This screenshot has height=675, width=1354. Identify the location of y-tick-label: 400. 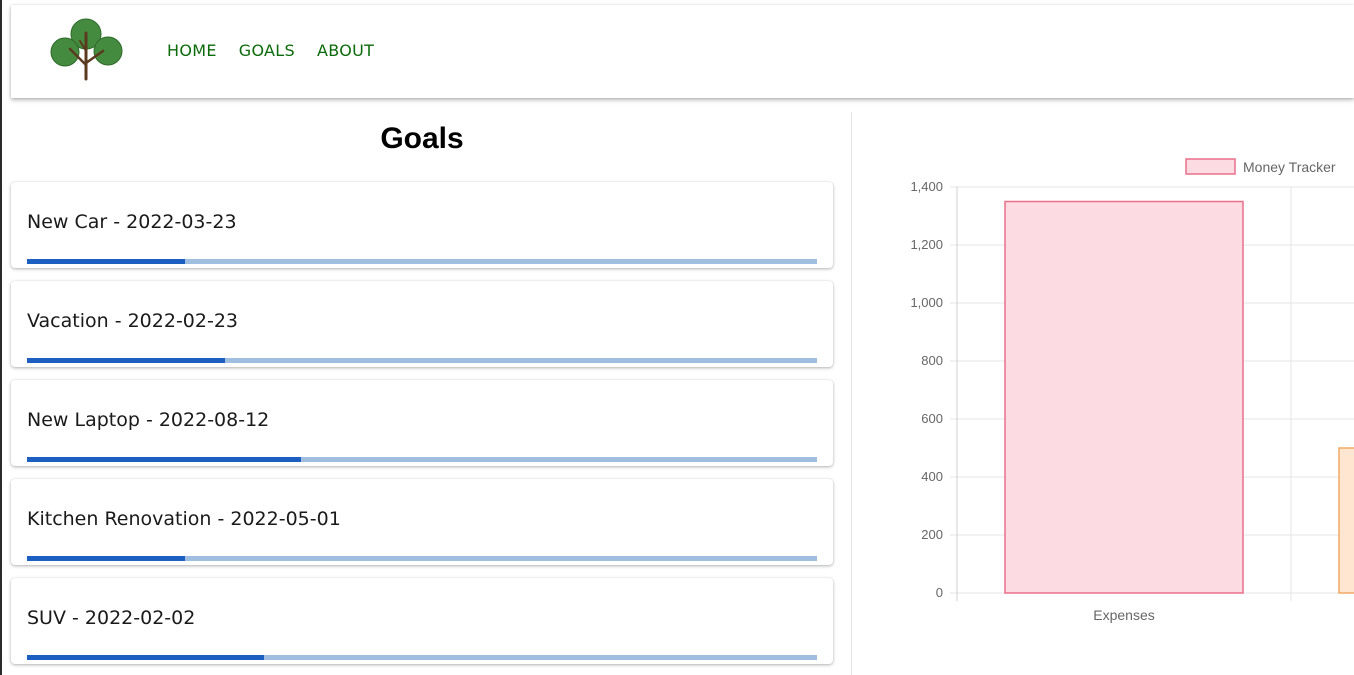
(932, 476).